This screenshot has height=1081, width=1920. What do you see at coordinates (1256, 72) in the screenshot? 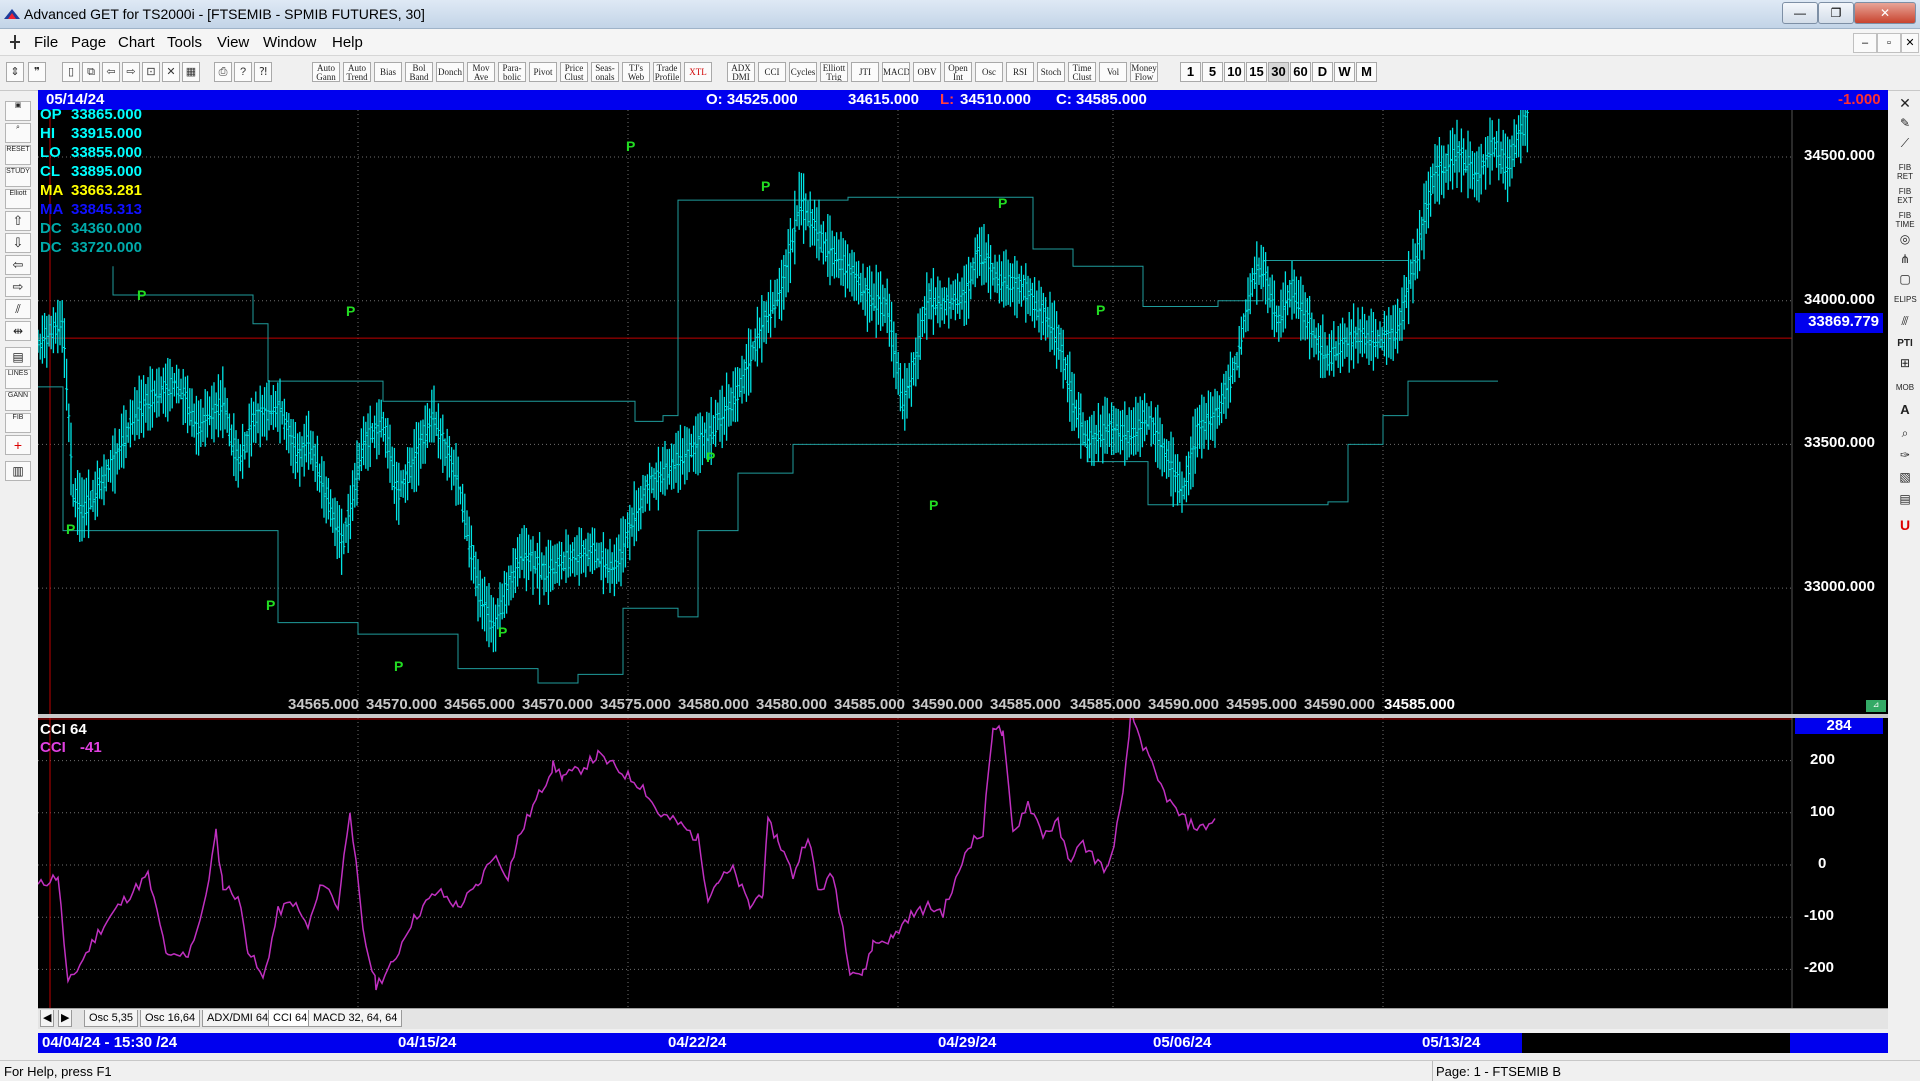
I see `period-button-15: 15` at bounding box center [1256, 72].